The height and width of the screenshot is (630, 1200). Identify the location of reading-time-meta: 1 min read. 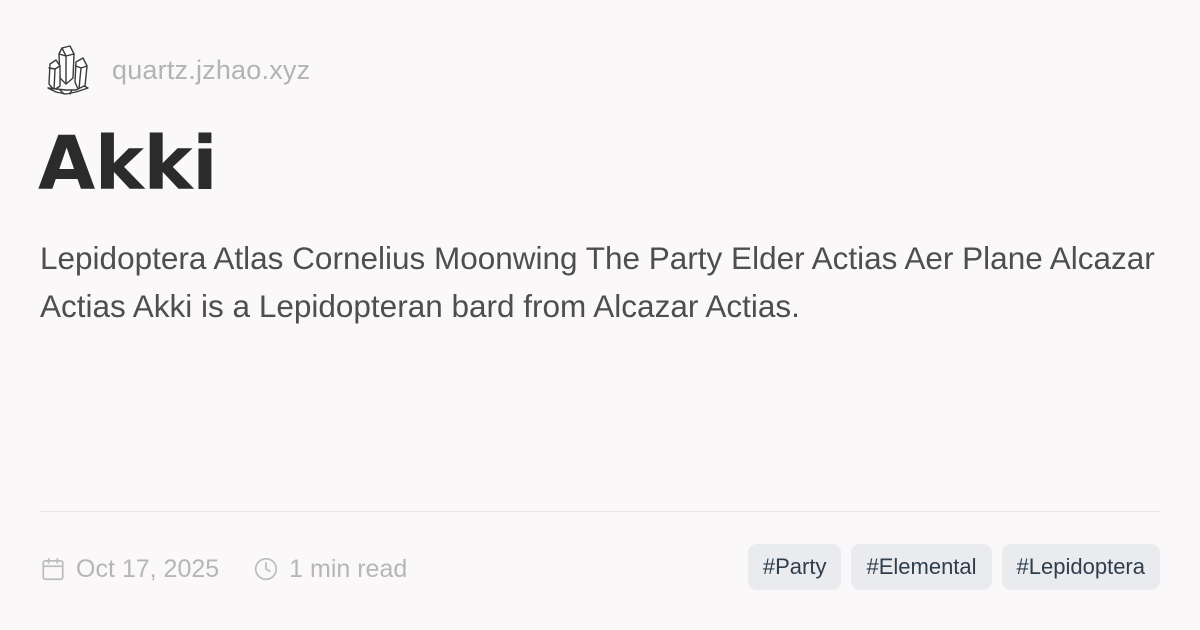
(330, 569).